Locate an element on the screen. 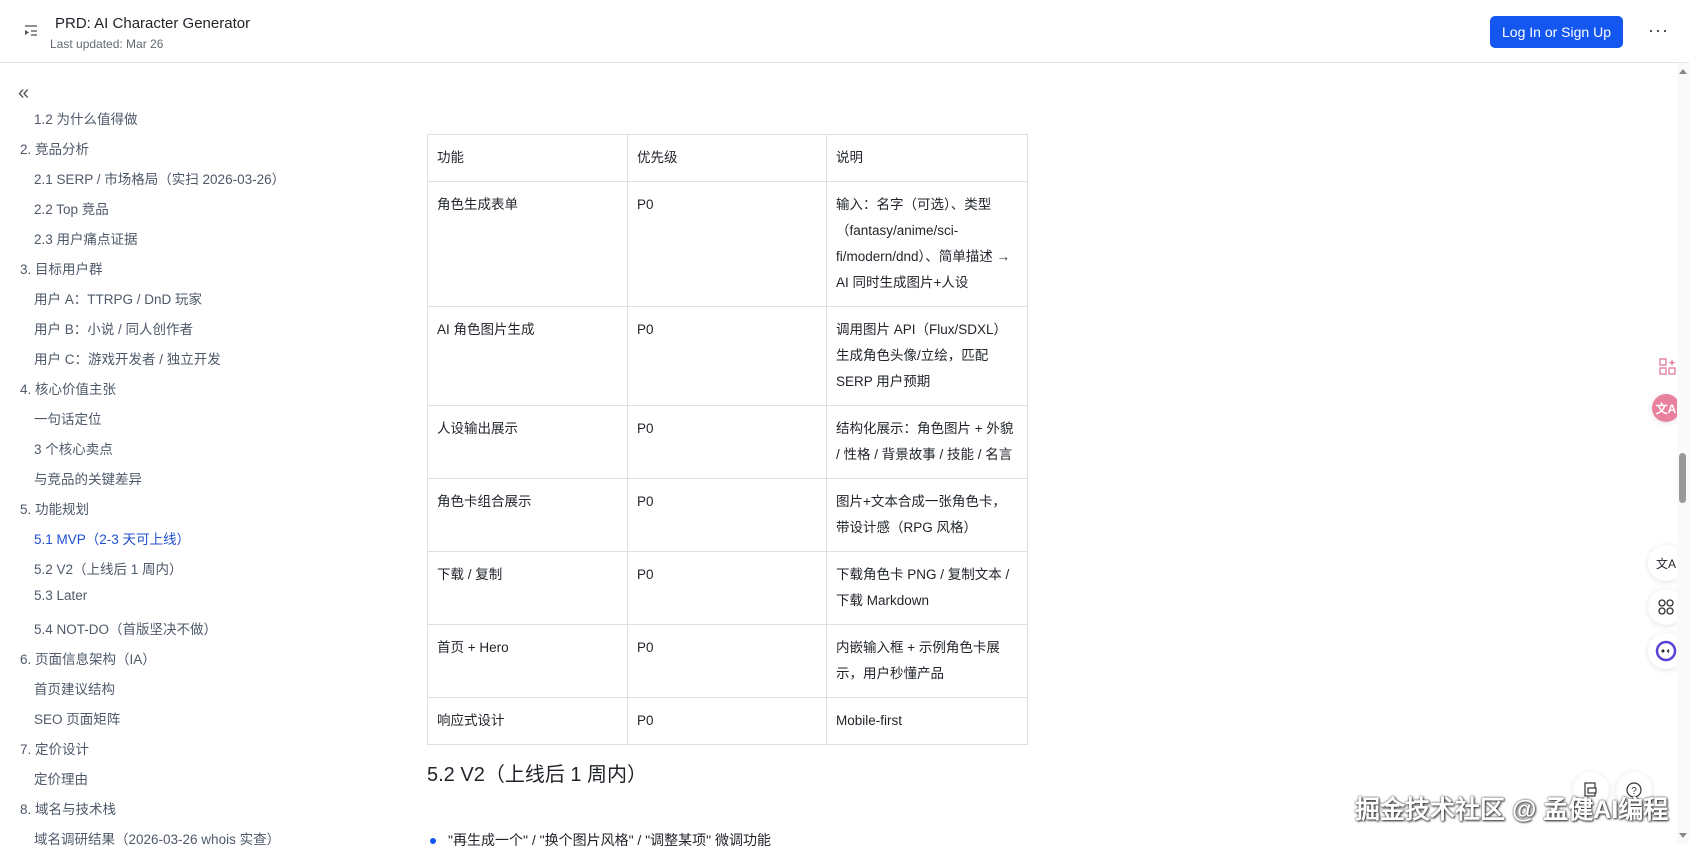  toc-item: 3 个核心卖点 is located at coordinates (73, 448).